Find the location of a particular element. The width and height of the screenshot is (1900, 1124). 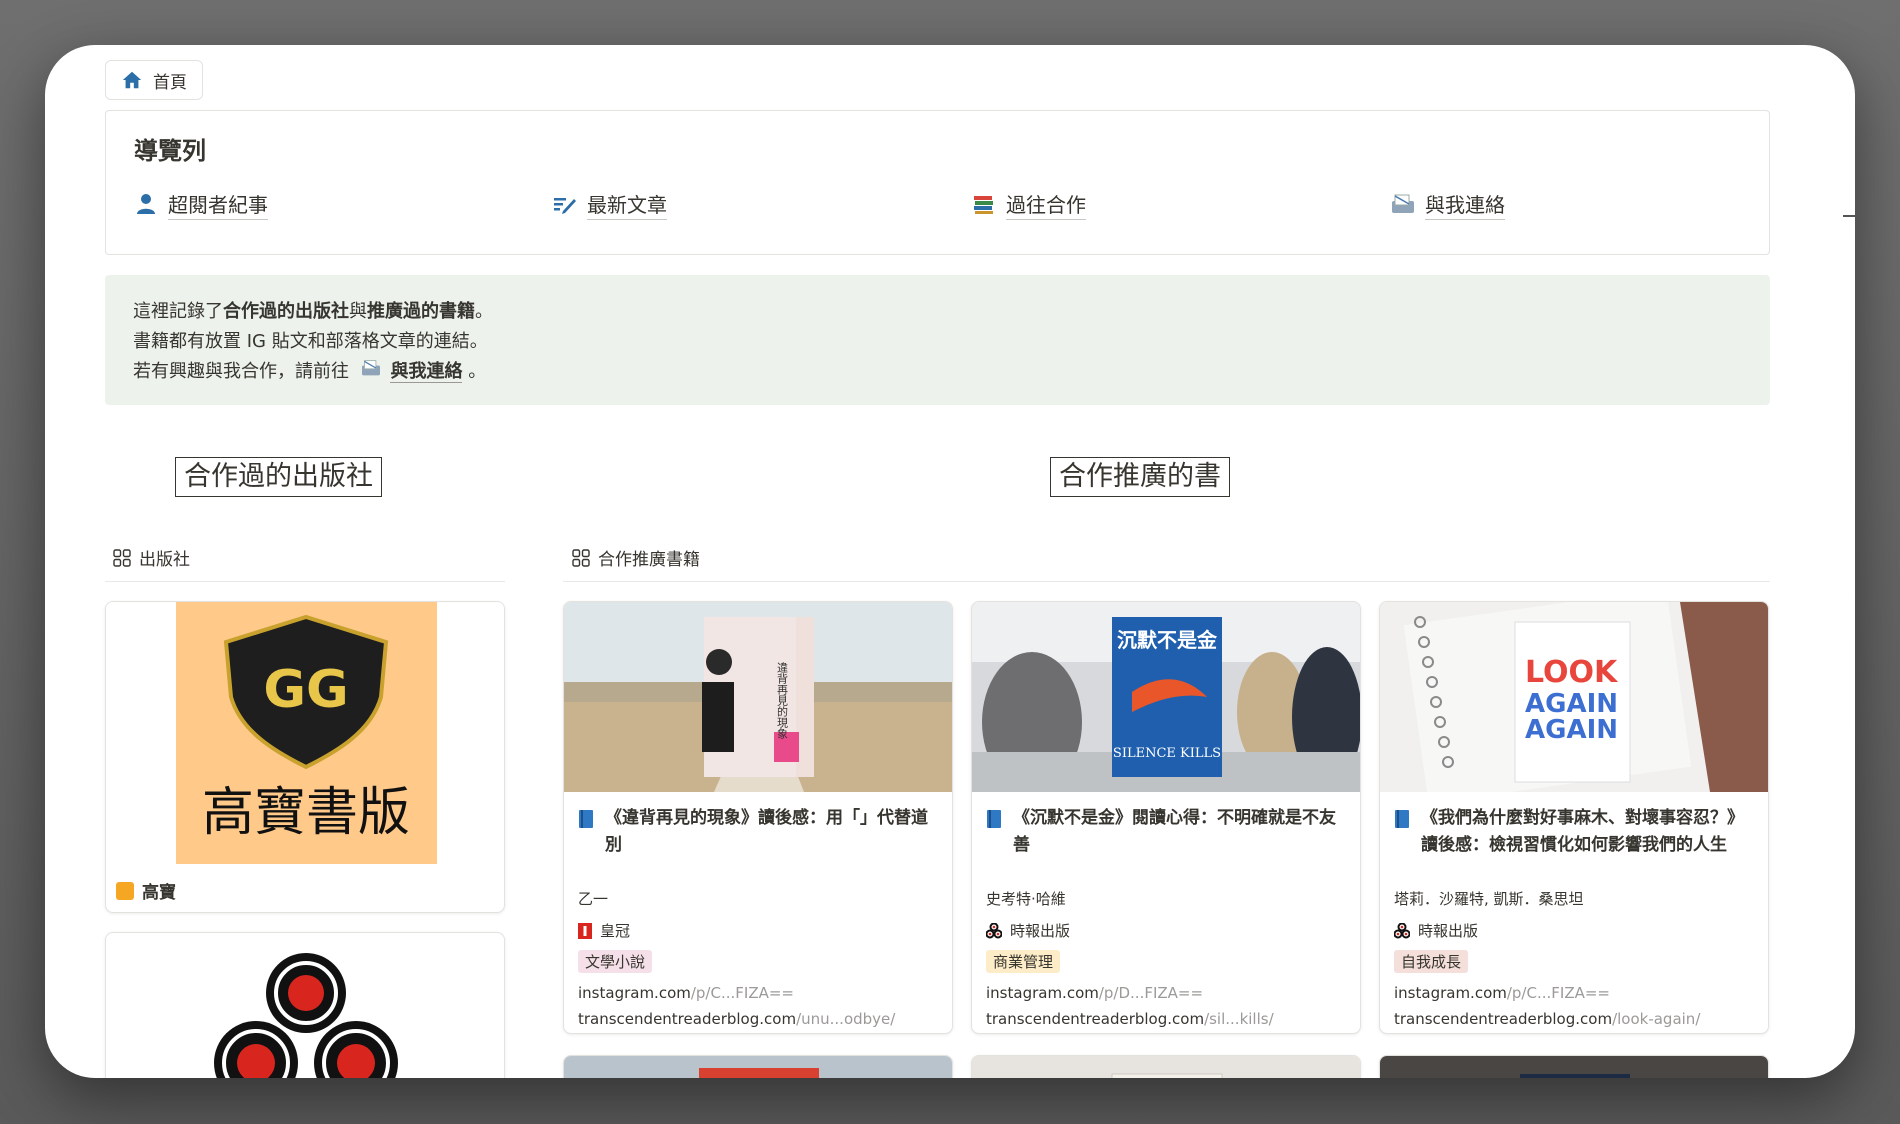

link-path: /look-again/ is located at coordinates (1656, 1019).